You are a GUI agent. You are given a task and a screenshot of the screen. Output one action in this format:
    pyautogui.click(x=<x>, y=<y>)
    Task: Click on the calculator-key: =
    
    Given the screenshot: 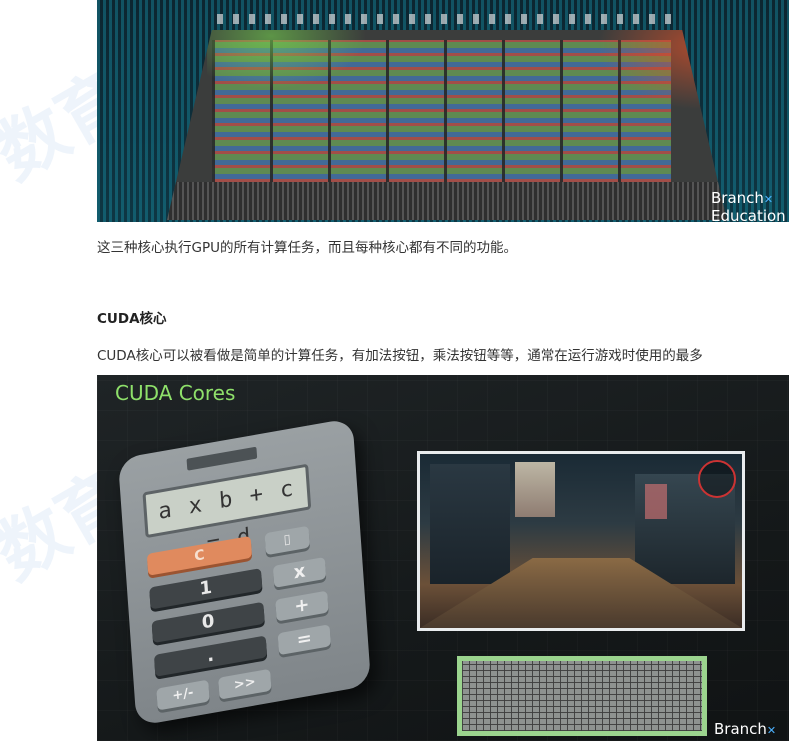 What is the action you would take?
    pyautogui.click(x=304, y=640)
    